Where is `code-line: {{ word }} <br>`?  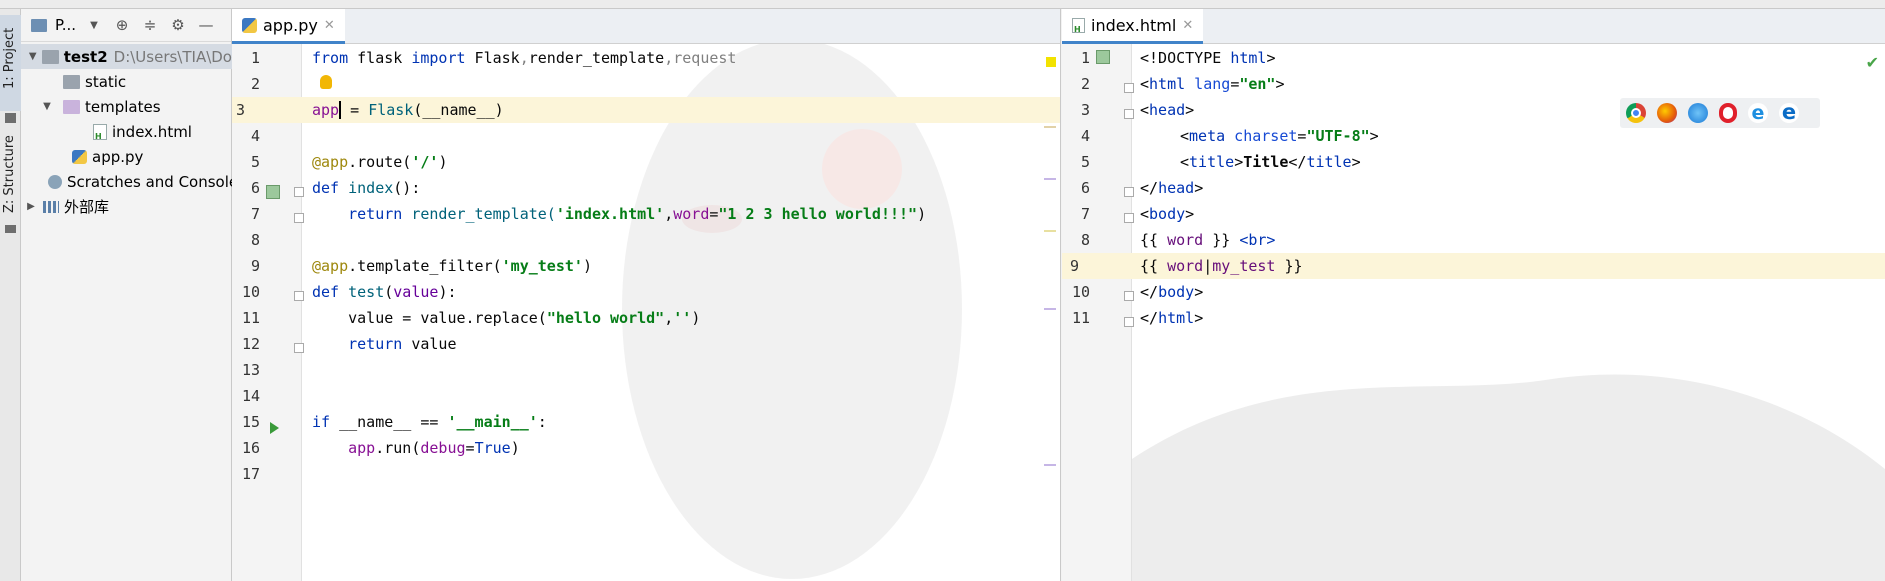 code-line: {{ word }} <br> is located at coordinates (1208, 240).